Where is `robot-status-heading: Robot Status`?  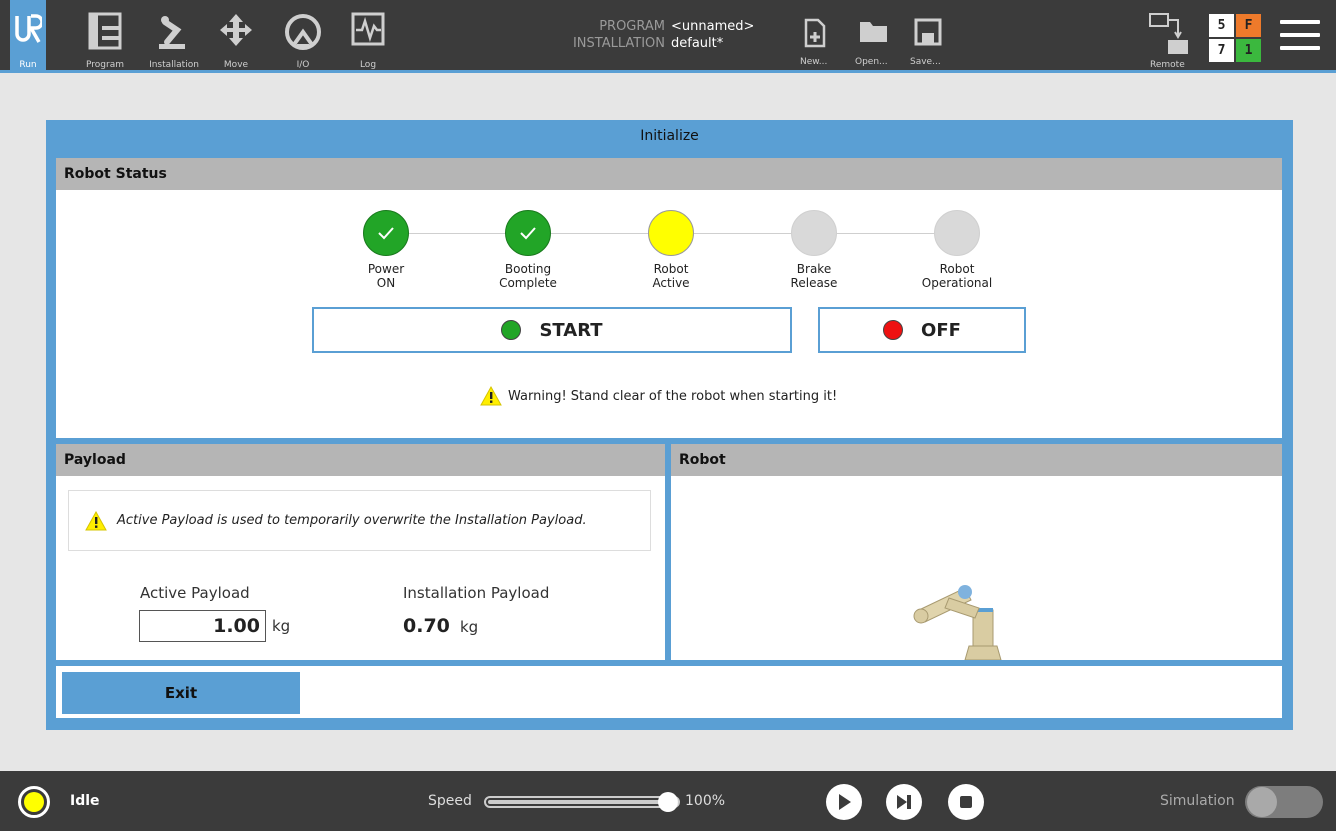 robot-status-heading: Robot Status is located at coordinates (669, 174).